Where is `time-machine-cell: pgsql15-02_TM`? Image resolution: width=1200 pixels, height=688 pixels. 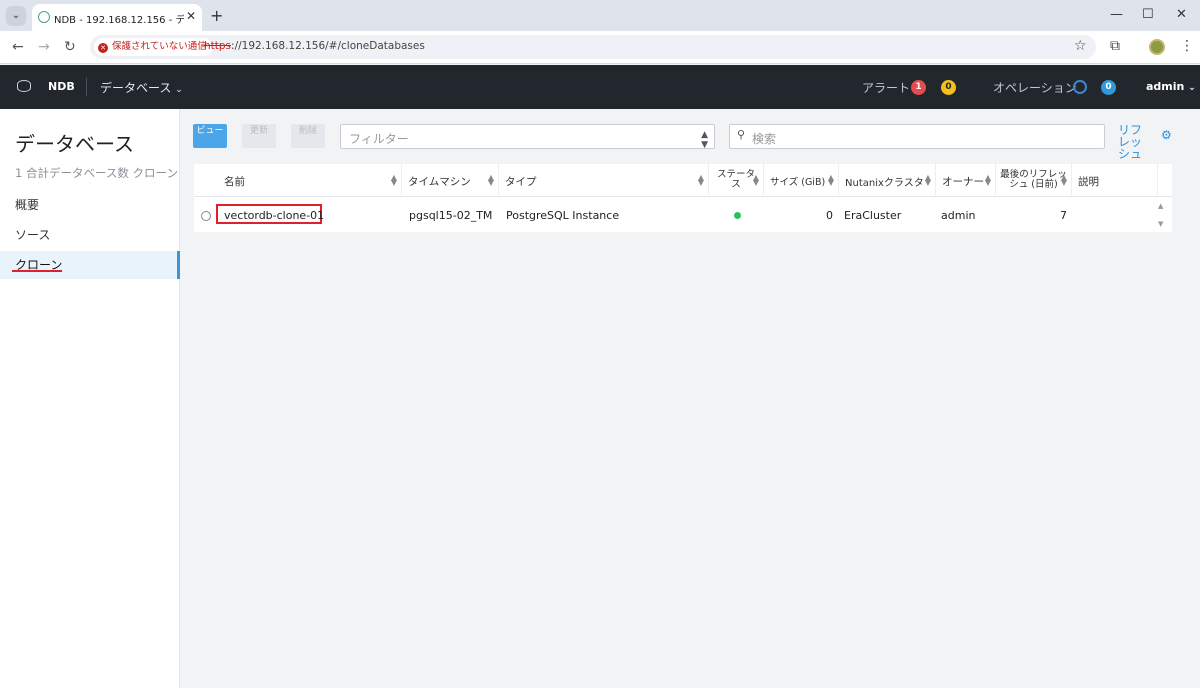
time-machine-cell: pgsql15-02_TM is located at coordinates (450, 215).